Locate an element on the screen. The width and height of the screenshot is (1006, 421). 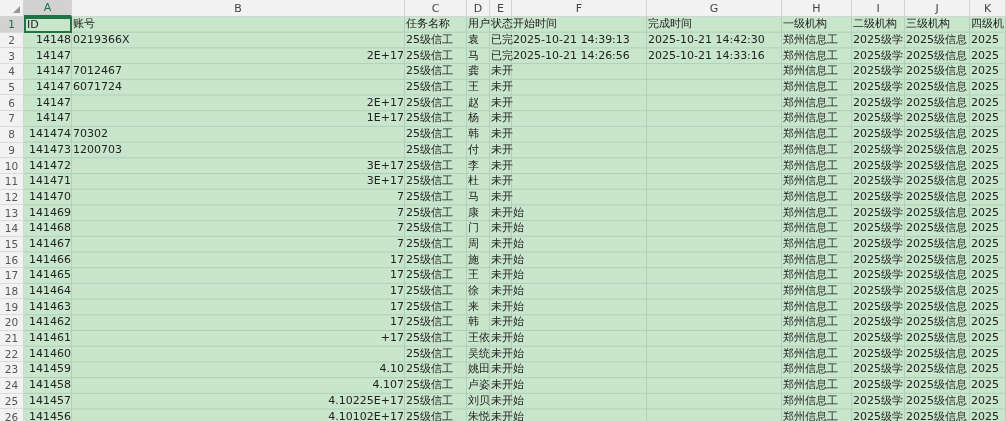
table-cell: 141463 is located at coordinates (50, 306).